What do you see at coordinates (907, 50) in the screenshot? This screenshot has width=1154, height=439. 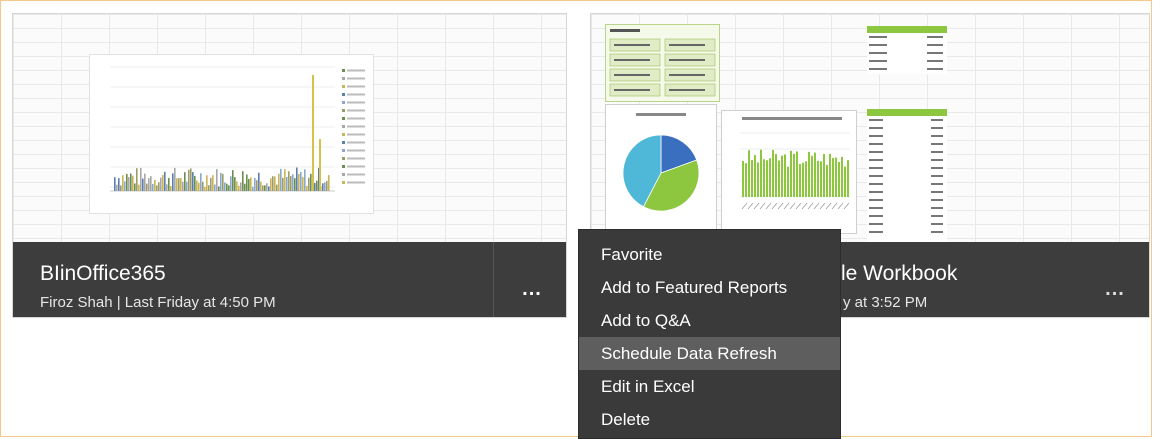 I see `thumbnail-table-top` at bounding box center [907, 50].